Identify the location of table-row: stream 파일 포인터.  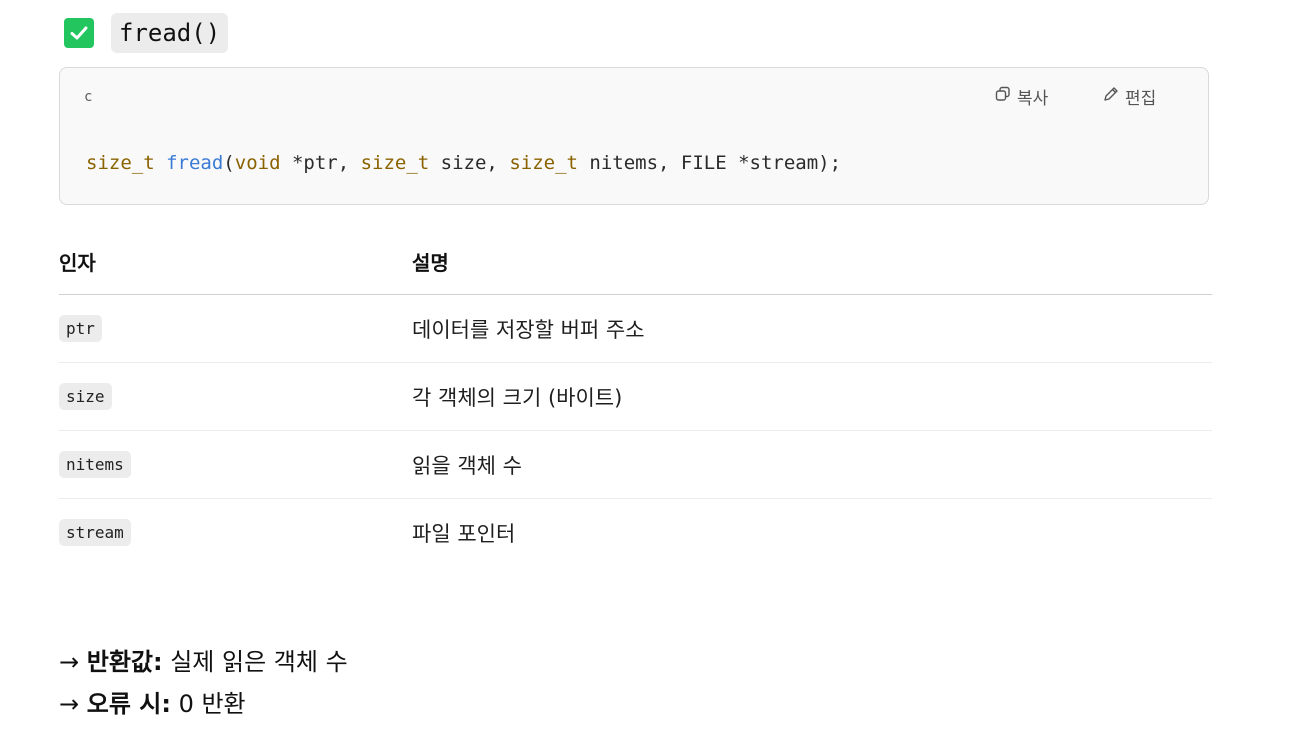
(635, 533).